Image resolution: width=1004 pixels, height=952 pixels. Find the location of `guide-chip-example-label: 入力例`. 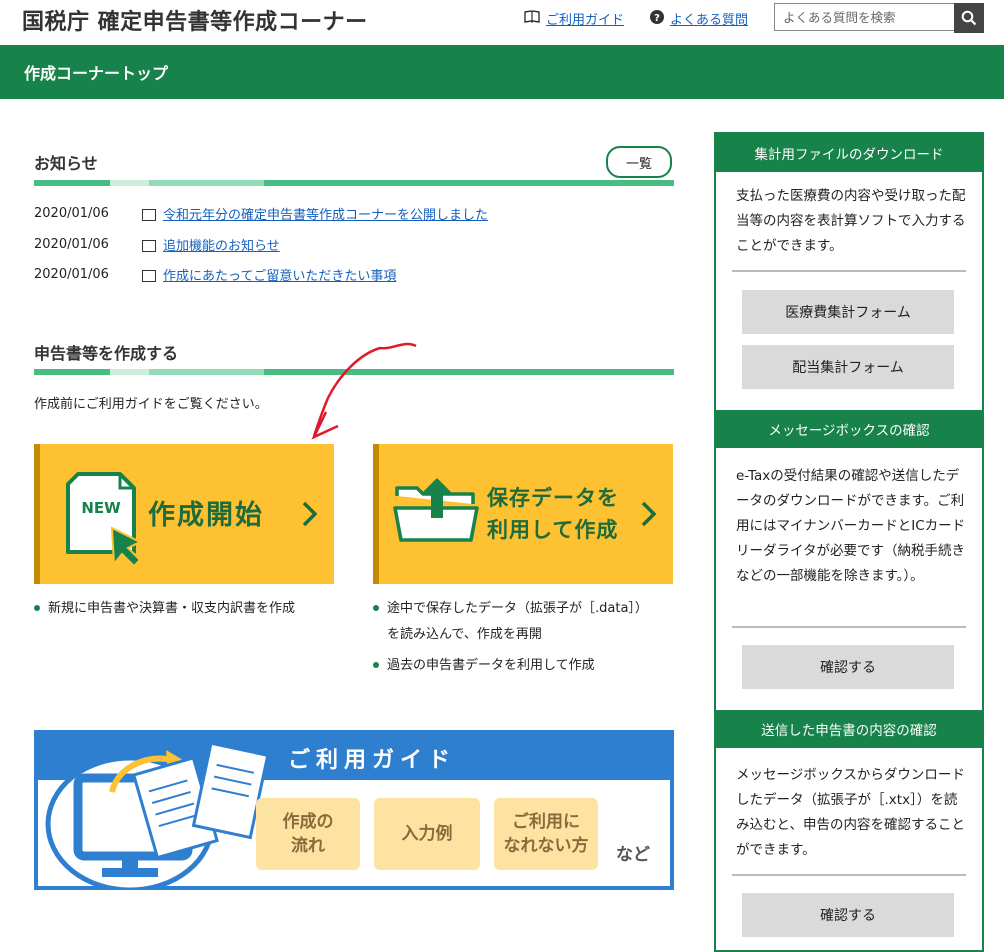

guide-chip-example-label: 入力例 is located at coordinates (427, 834).